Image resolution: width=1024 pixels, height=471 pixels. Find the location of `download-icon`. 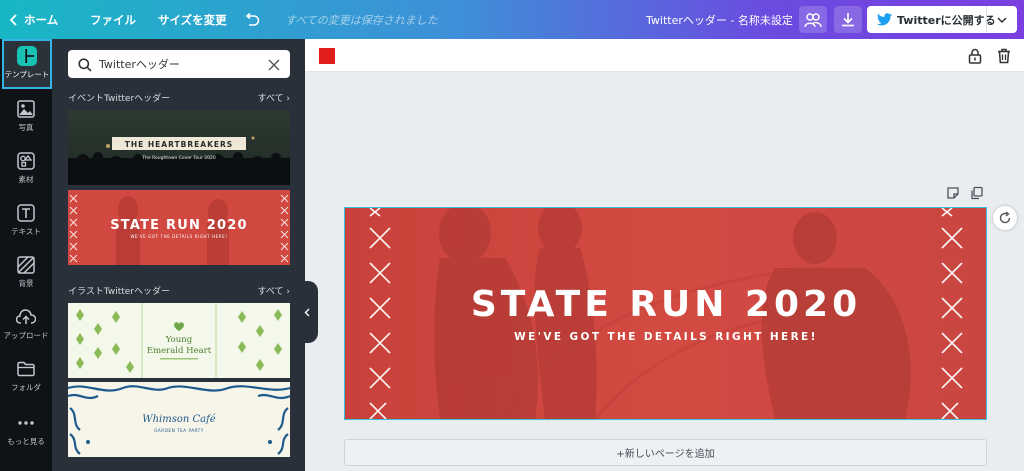

download-icon is located at coordinates (848, 19).